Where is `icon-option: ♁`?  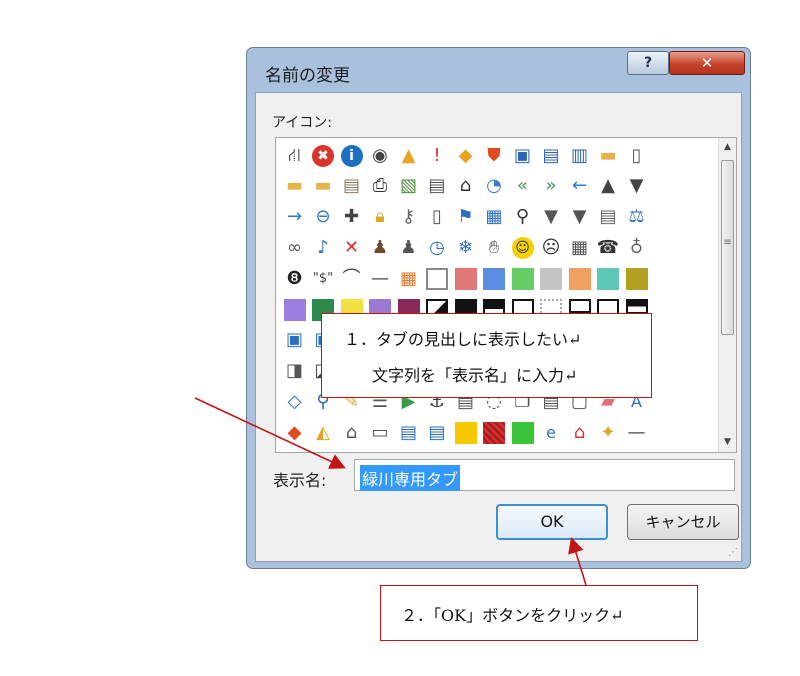
icon-option: ♁ is located at coordinates (636, 247).